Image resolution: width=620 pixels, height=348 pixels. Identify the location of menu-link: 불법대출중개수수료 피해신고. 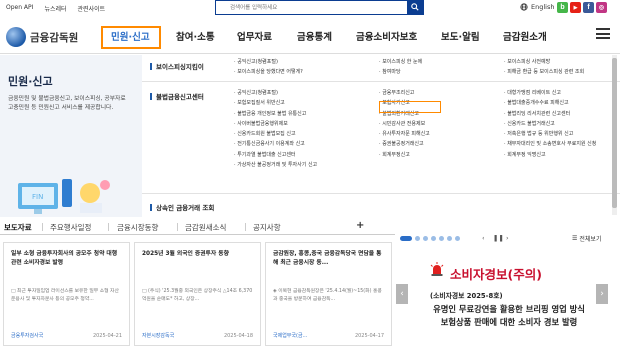
(550, 103).